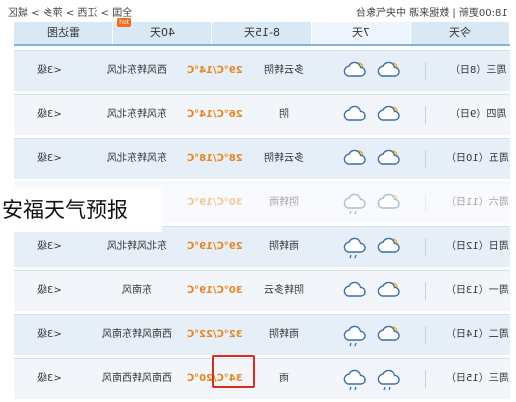 The height and width of the screenshot is (402, 516). Describe the element at coordinates (477, 158) in the screenshot. I see `day-label: 周五（10日）` at that location.